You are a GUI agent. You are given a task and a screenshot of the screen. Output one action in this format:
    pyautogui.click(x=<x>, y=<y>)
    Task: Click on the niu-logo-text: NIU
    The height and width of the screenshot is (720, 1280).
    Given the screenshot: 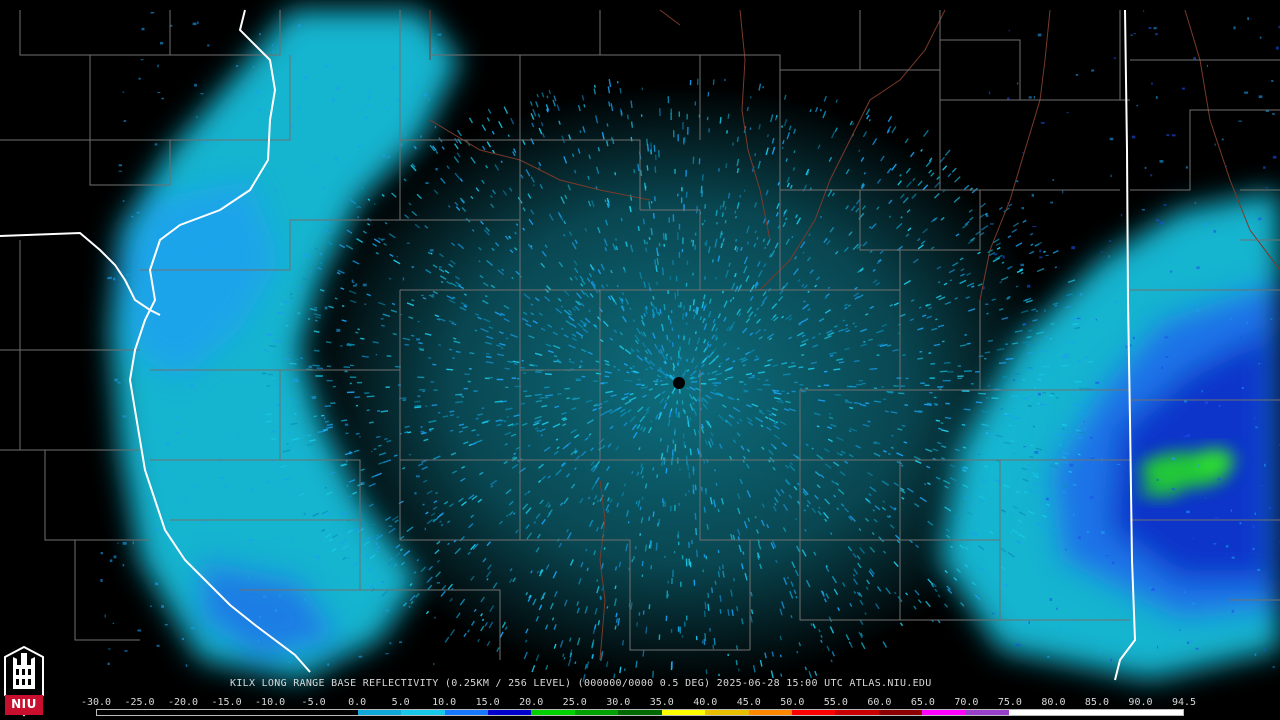 What is the action you would take?
    pyautogui.click(x=24, y=704)
    